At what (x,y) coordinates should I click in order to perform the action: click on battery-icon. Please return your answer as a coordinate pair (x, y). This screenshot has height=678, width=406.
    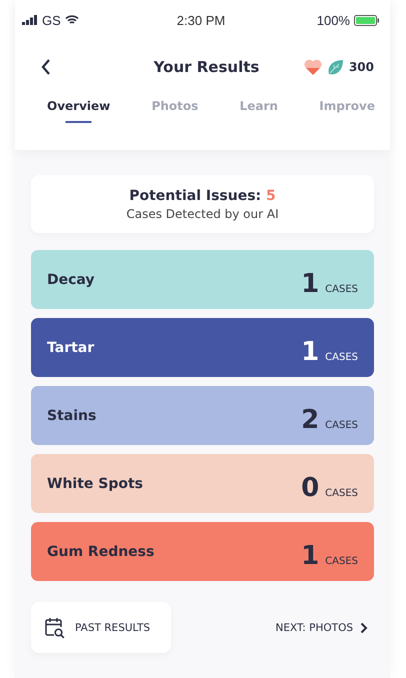
    Looking at the image, I should click on (367, 20).